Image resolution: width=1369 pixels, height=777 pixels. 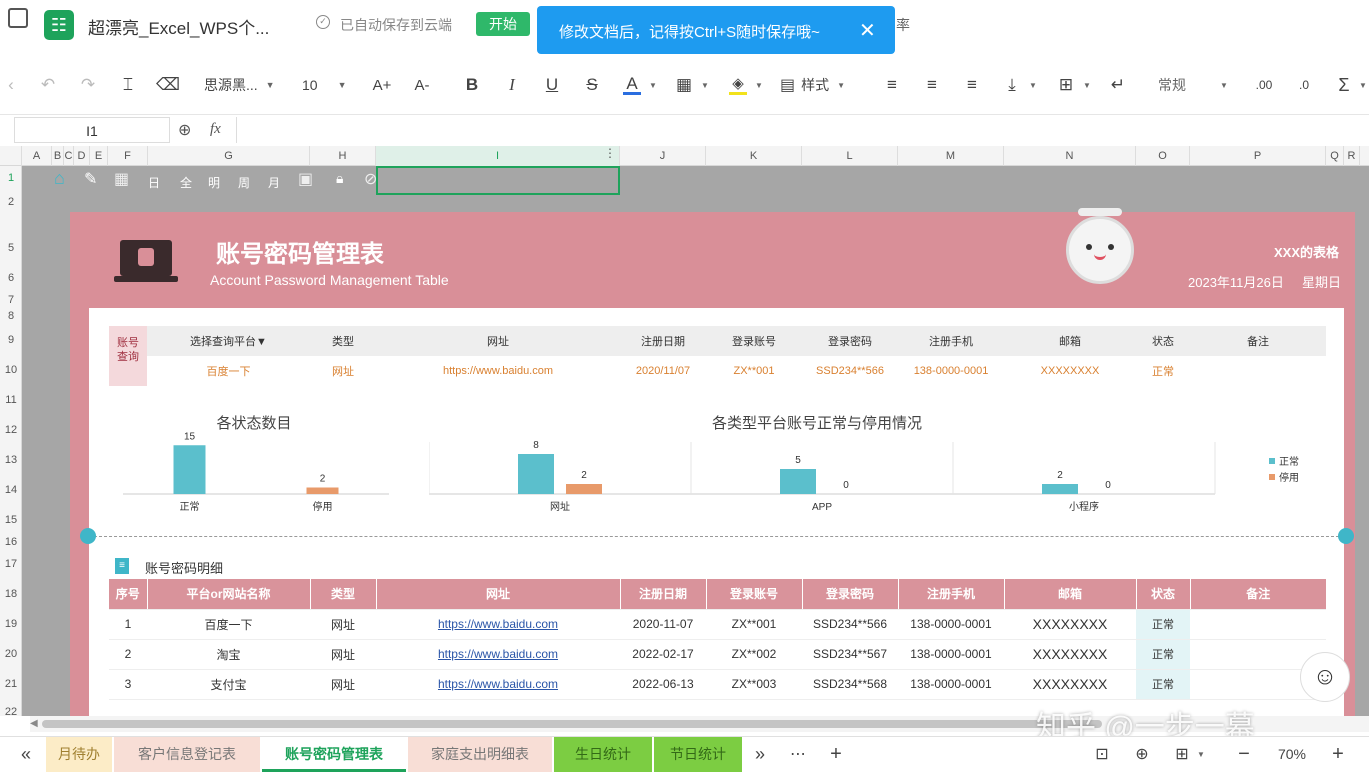 What do you see at coordinates (79, 754) in the screenshot?
I see `tab-monthly-todo: 月待办` at bounding box center [79, 754].